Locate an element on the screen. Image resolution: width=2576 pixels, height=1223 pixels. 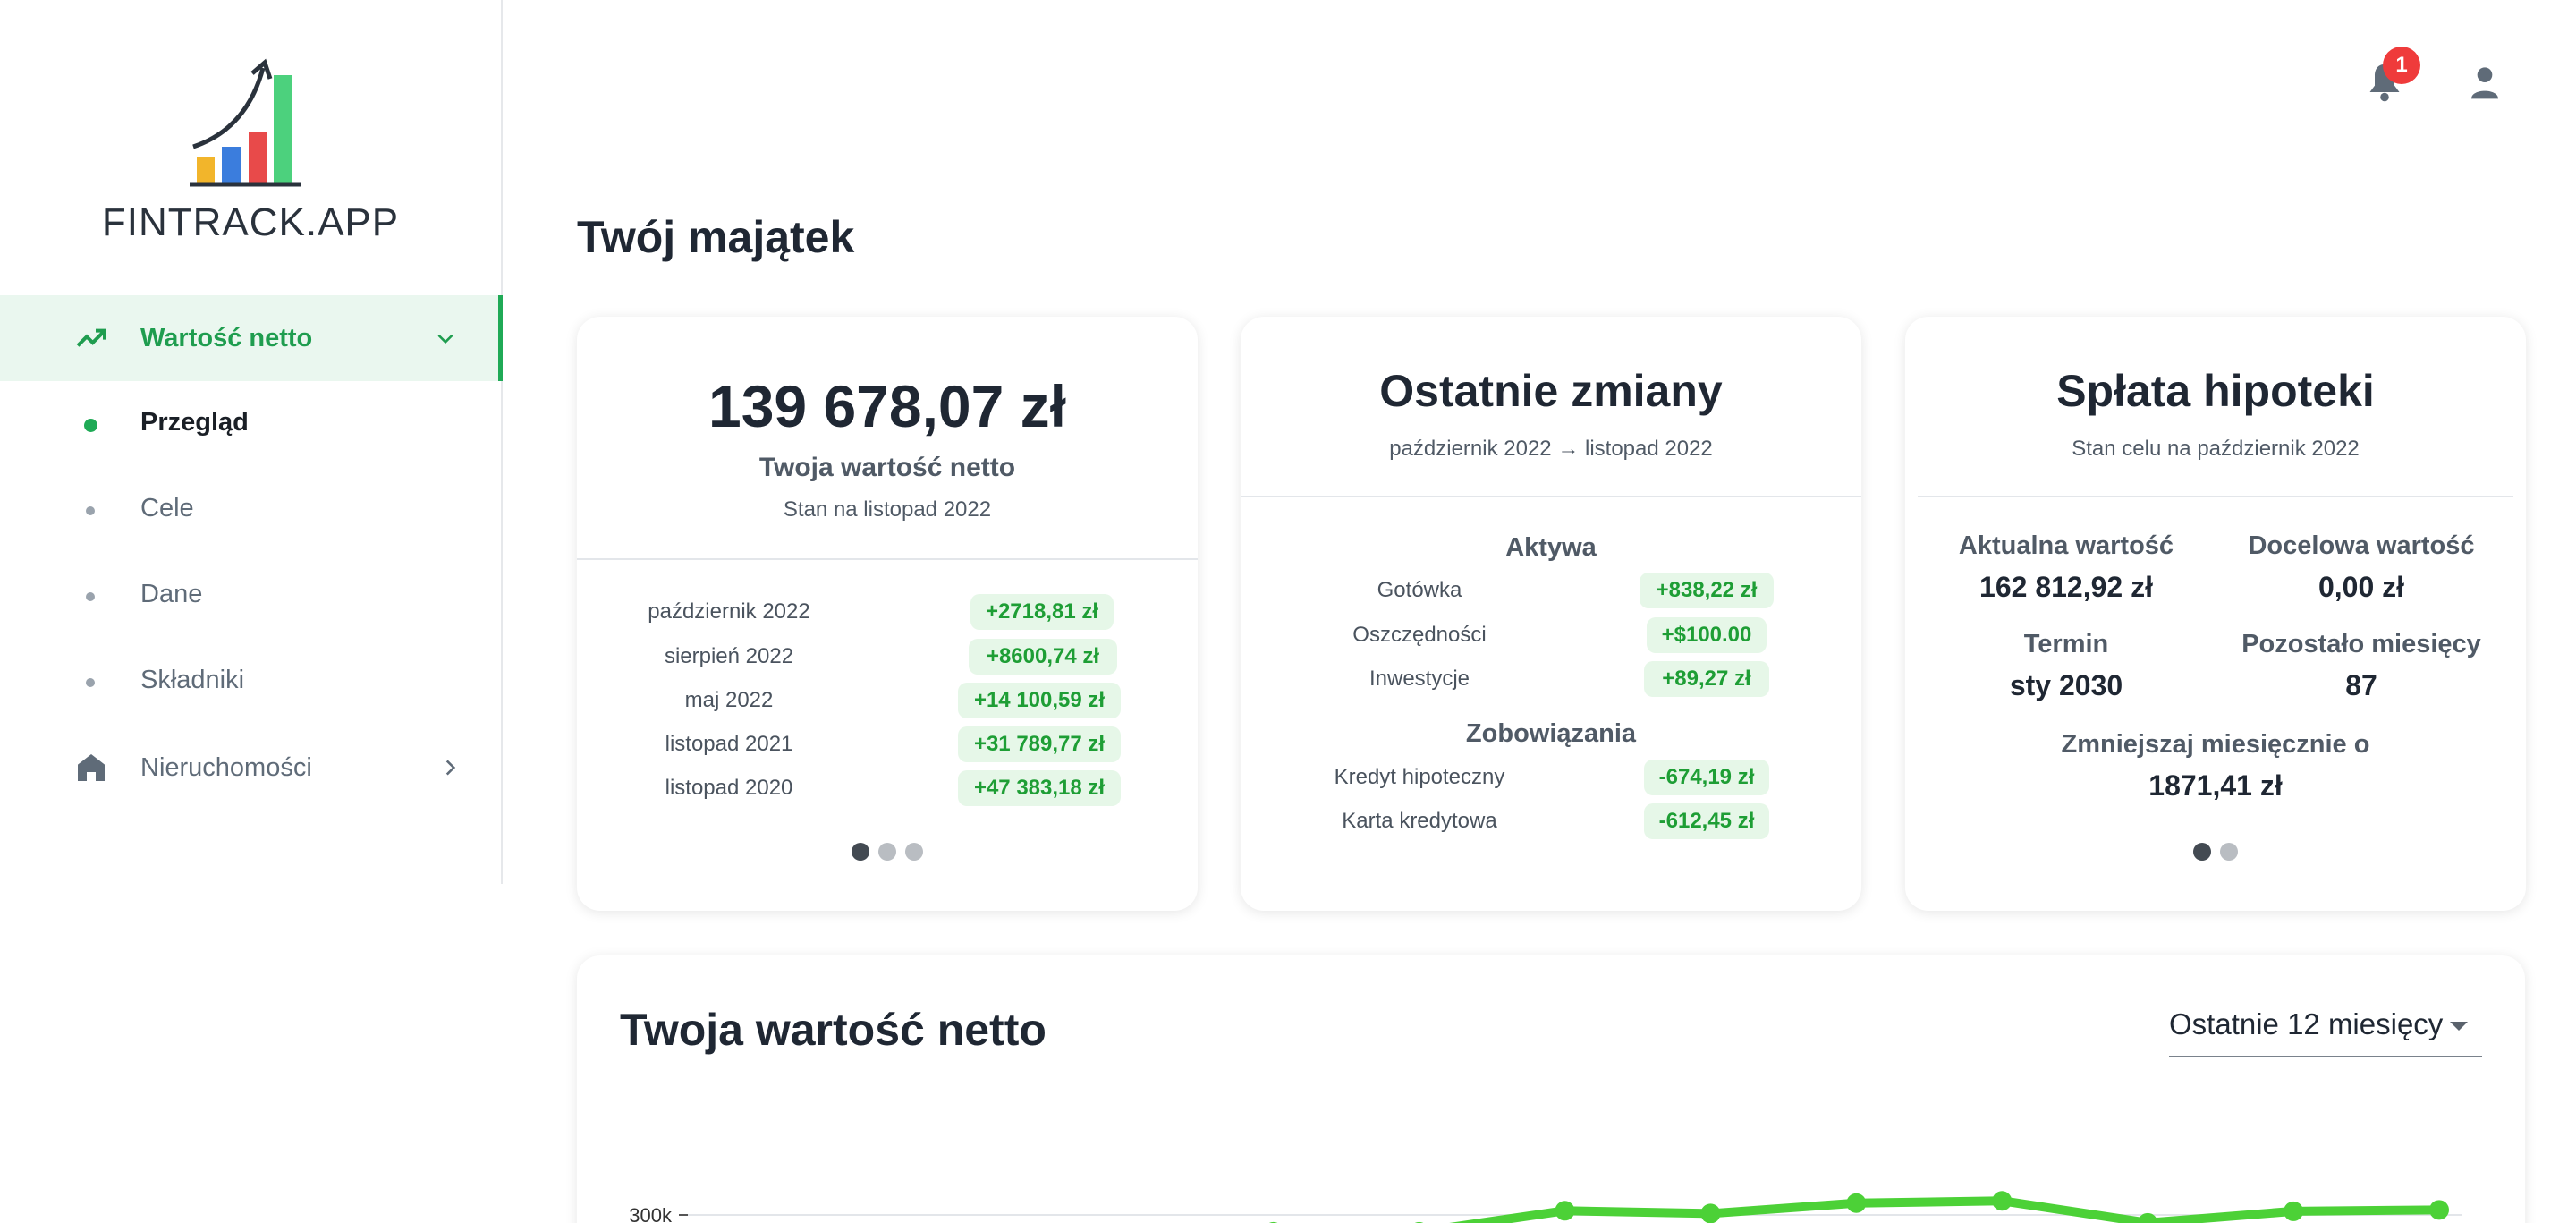
nav-label-net-worth: Wartość netto is located at coordinates (226, 337).